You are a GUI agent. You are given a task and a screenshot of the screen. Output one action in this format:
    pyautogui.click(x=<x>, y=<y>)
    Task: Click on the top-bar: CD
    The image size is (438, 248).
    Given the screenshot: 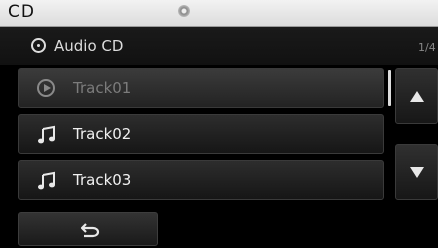 What is the action you would take?
    pyautogui.click(x=219, y=13)
    